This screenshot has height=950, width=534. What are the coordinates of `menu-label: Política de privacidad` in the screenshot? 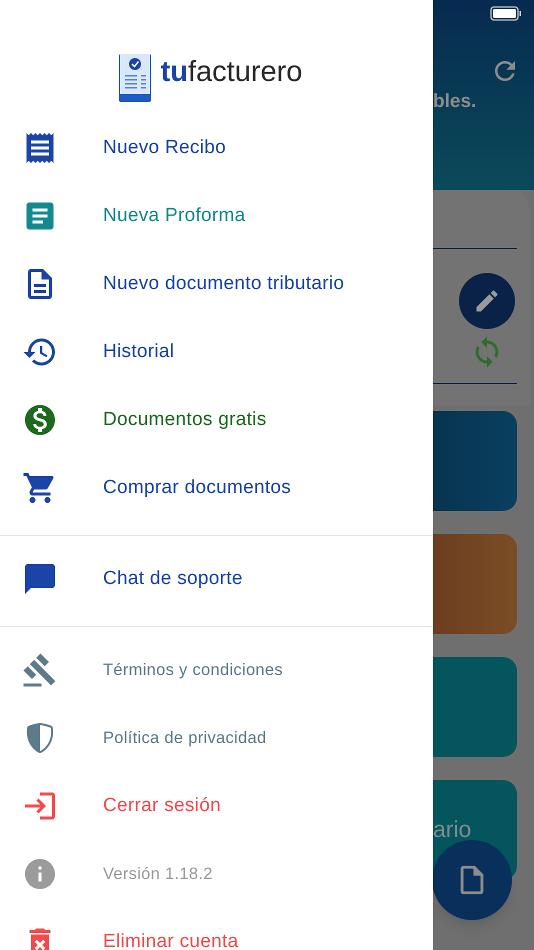 It's located at (184, 738).